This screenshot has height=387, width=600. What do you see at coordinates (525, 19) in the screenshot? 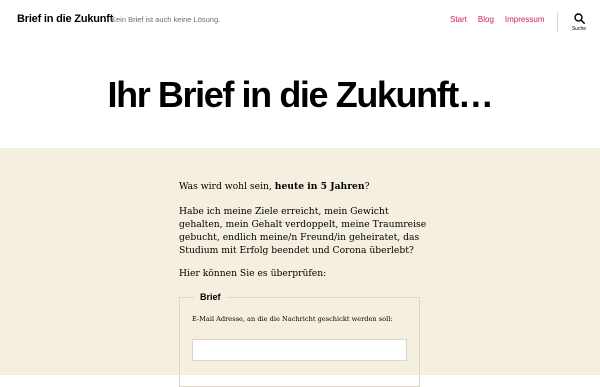
I see `nav-item-impressum: Impressum` at bounding box center [525, 19].